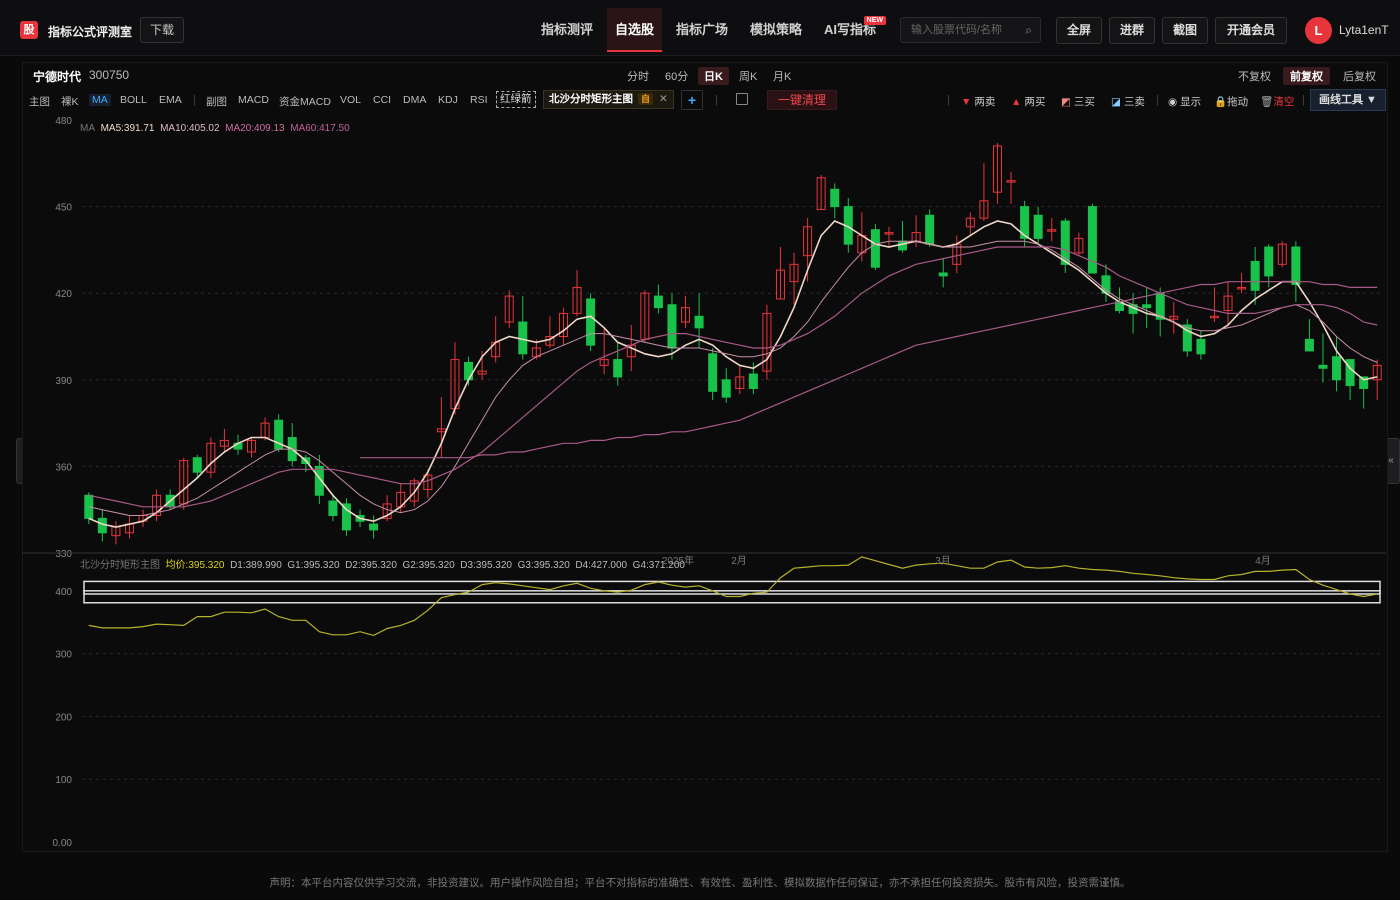 Image resolution: width=1400 pixels, height=900 pixels. I want to click on adjust-forward: 前复权, so click(1306, 76).